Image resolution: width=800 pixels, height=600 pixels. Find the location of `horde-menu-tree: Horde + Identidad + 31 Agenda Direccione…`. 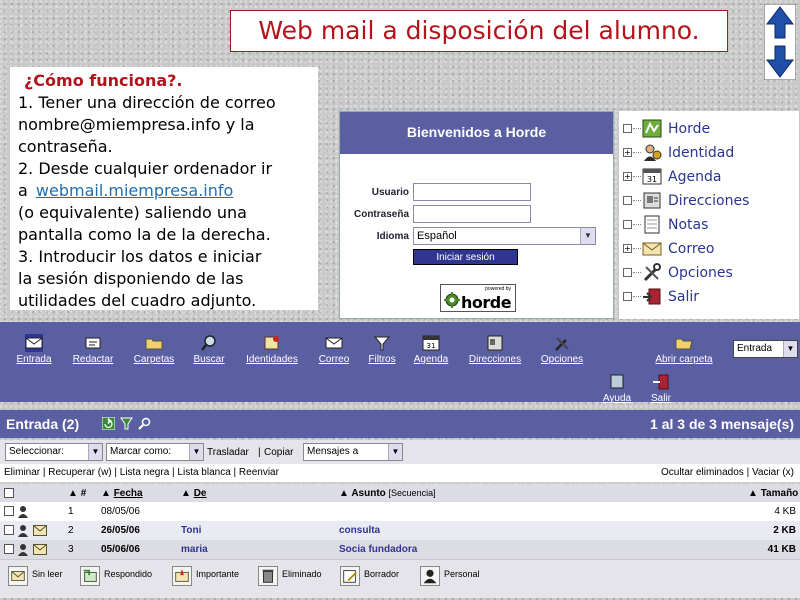

horde-menu-tree: Horde + Identidad + 31 Agenda Direccione… is located at coordinates (709, 215).